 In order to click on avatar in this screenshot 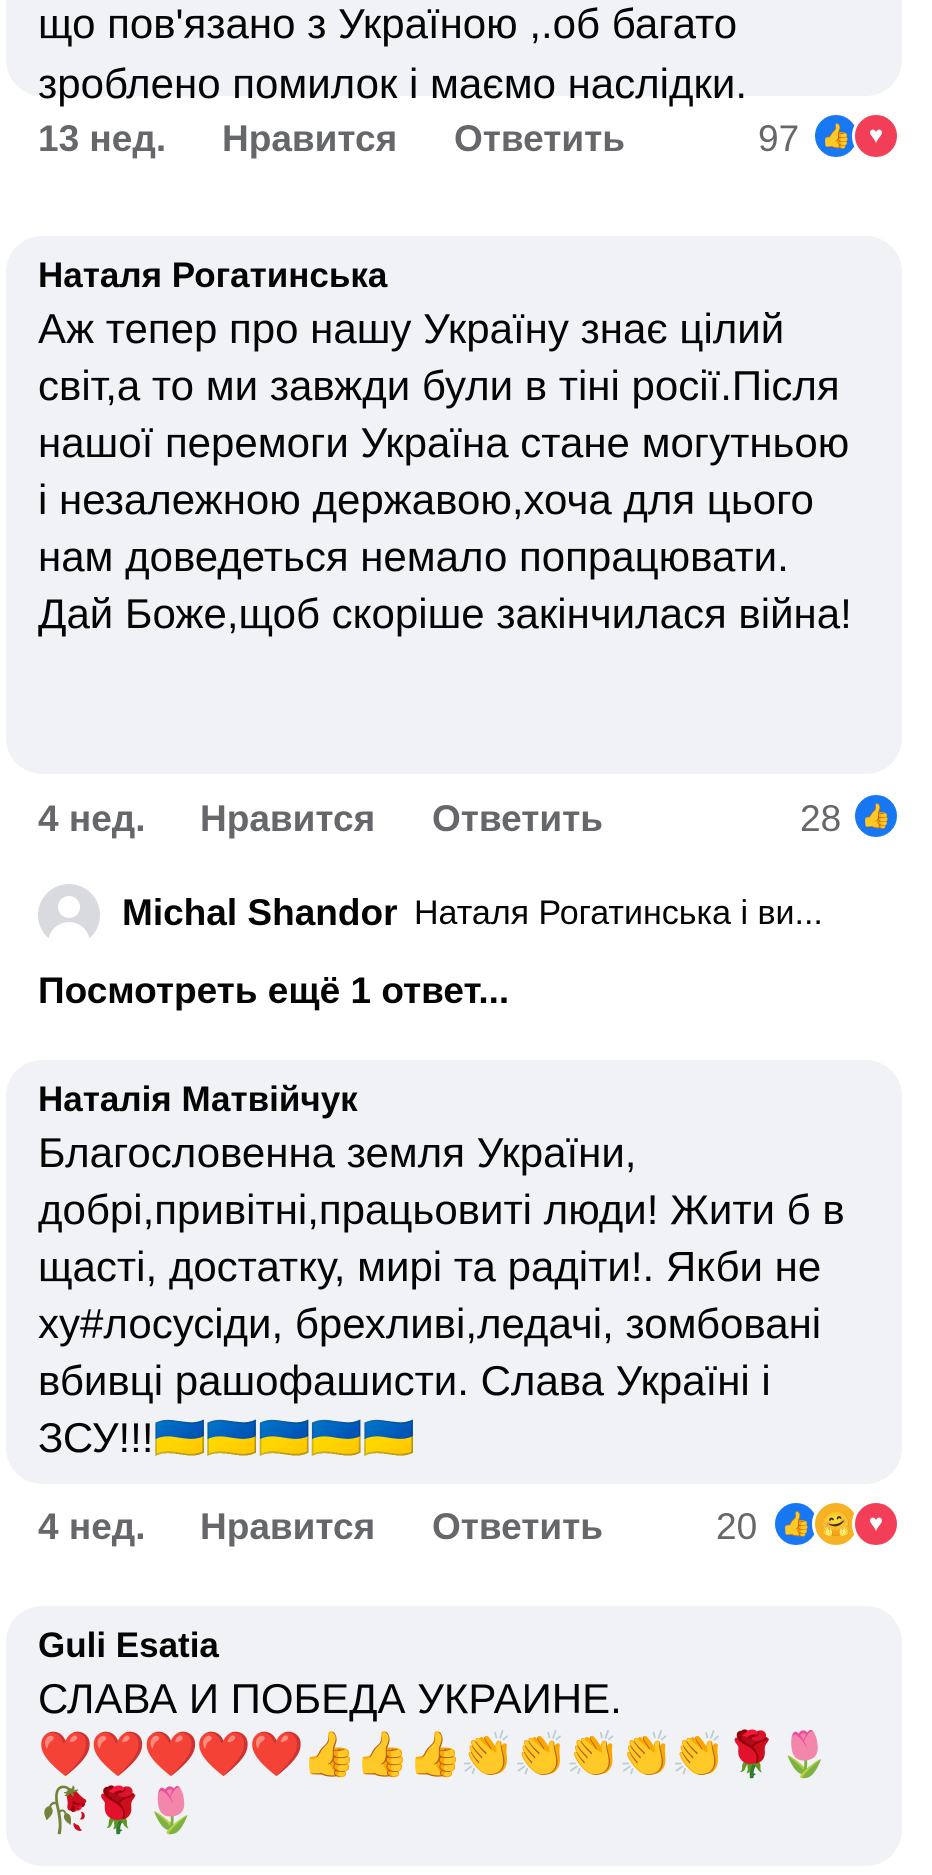, I will do `click(69, 915)`.